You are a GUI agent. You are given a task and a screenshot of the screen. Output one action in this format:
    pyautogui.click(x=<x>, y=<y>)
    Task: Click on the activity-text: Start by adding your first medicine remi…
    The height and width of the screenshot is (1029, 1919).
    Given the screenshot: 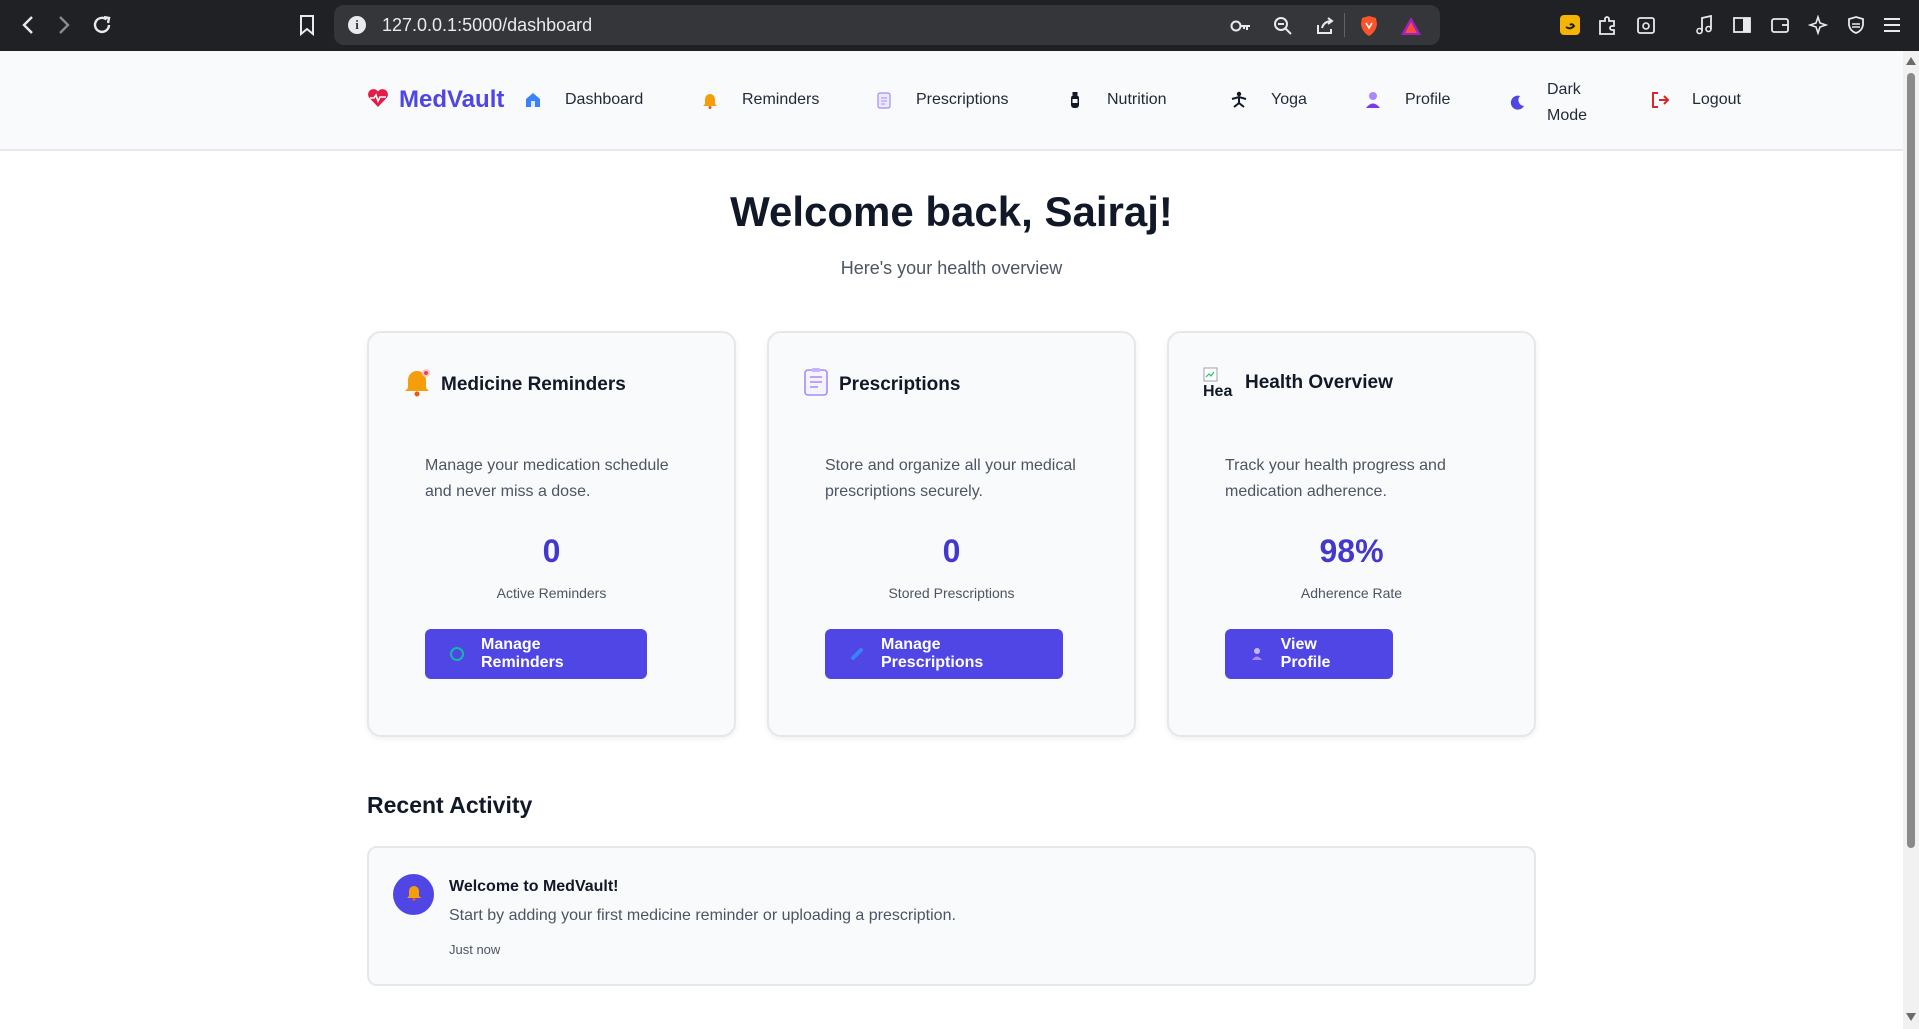 What is the action you would take?
    pyautogui.click(x=702, y=915)
    